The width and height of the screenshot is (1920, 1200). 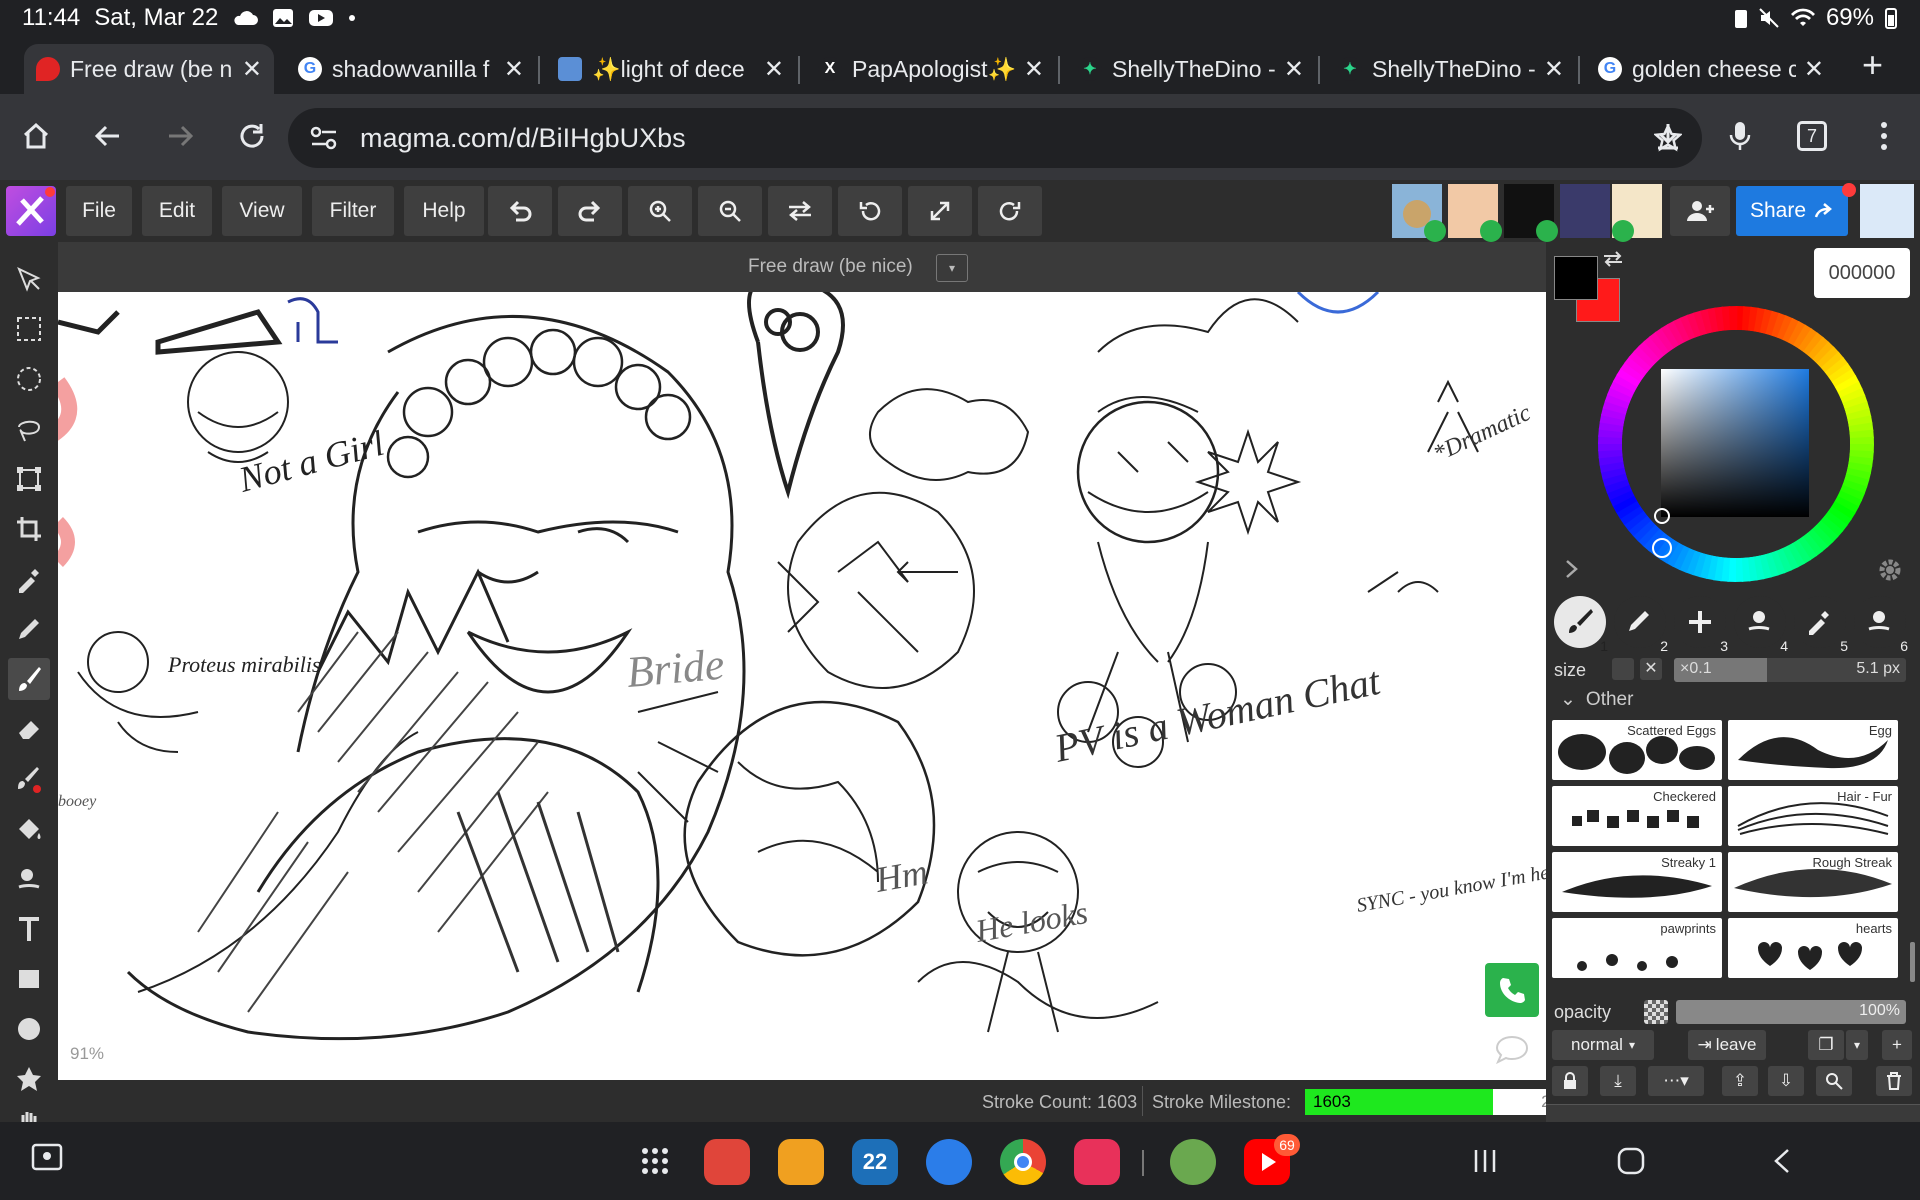 I want to click on recents-icon, so click(x=1485, y=1161).